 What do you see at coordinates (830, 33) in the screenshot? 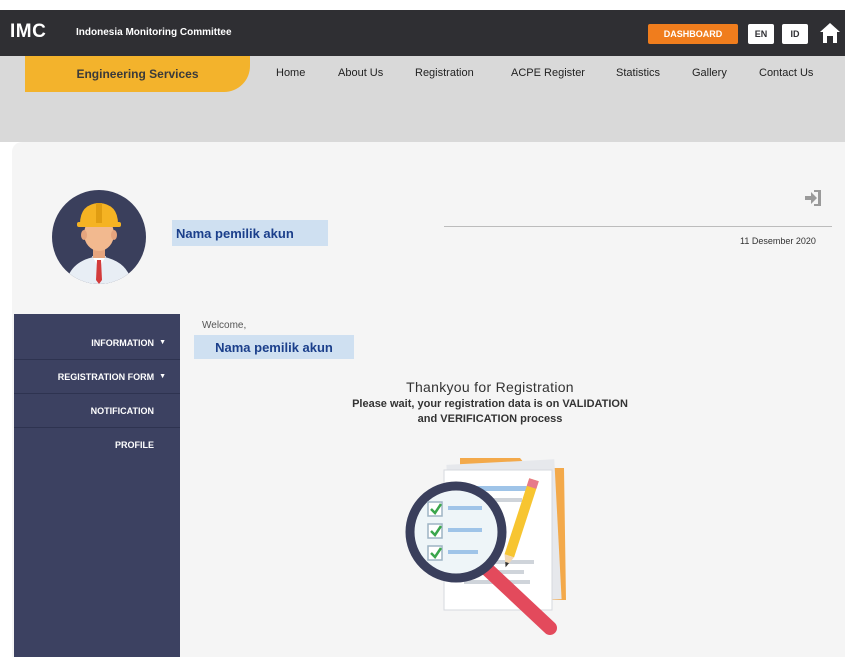
I see `home-icon` at bounding box center [830, 33].